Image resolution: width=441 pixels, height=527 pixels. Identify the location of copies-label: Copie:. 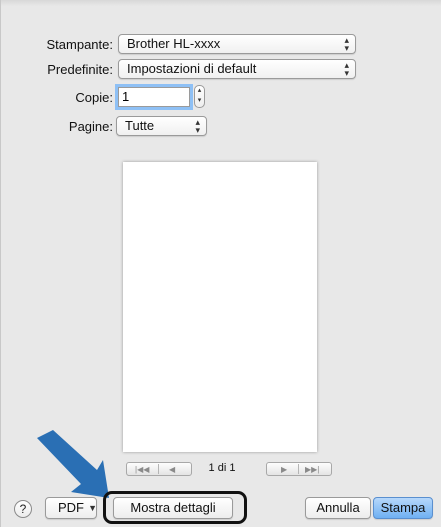
(94, 97).